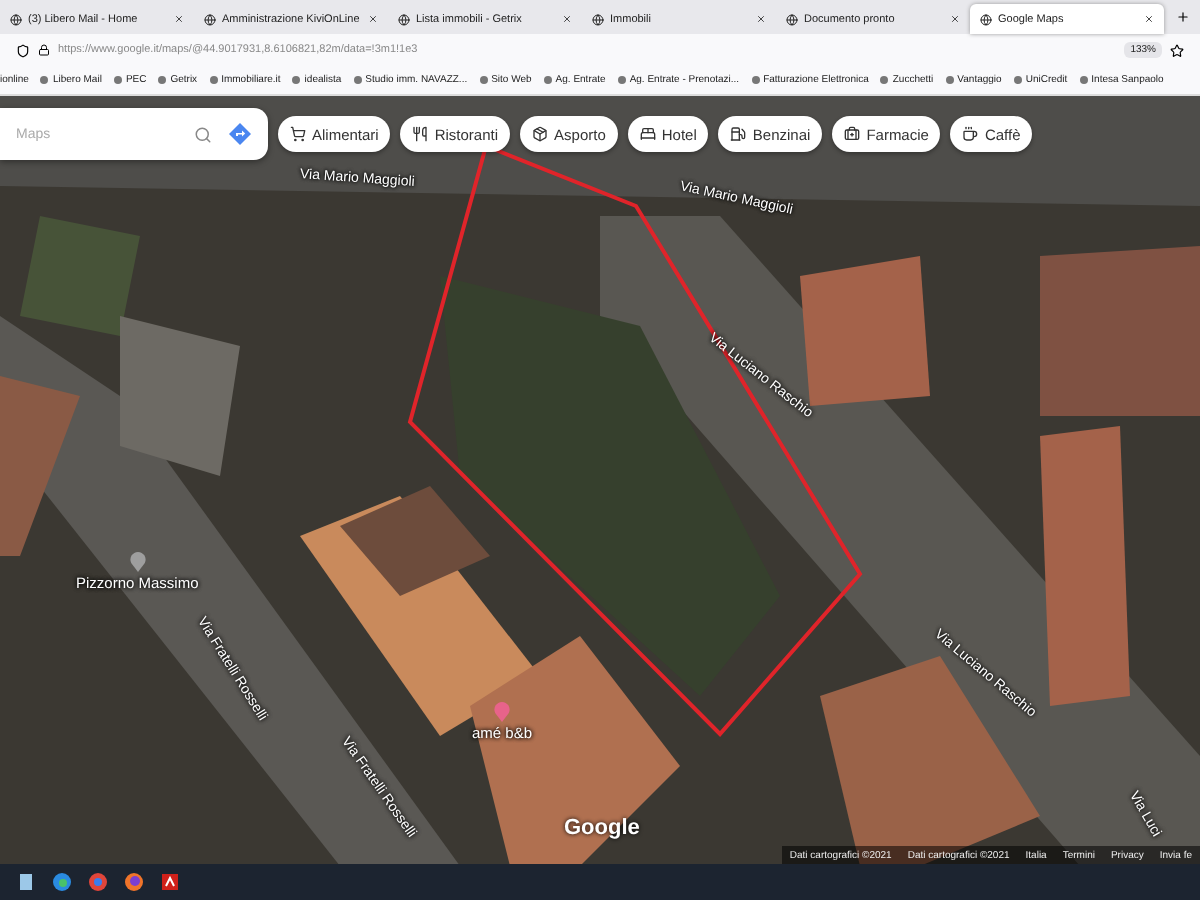 This screenshot has height=900, width=1200. I want to click on browser-swirl-icon, so click(62, 882).